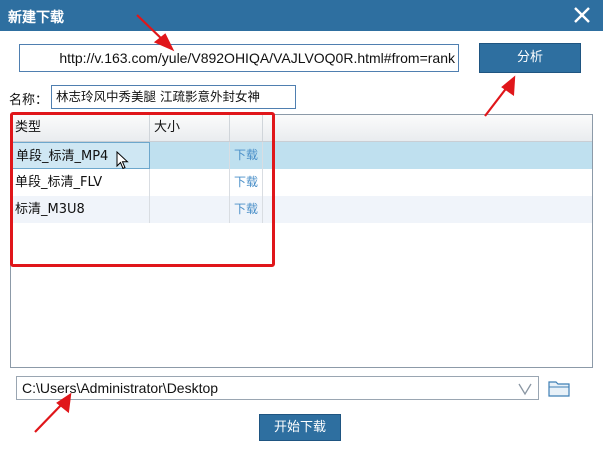 The height and width of the screenshot is (450, 603). I want to click on save-path-value: C:\Users\Administrator\Desktop, so click(120, 388).